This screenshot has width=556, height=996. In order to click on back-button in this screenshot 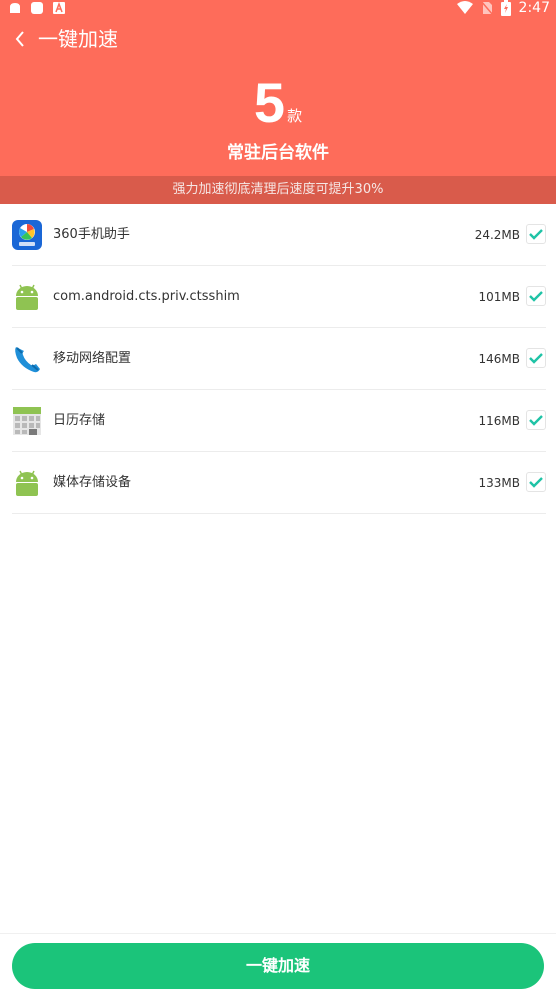, I will do `click(20, 39)`.